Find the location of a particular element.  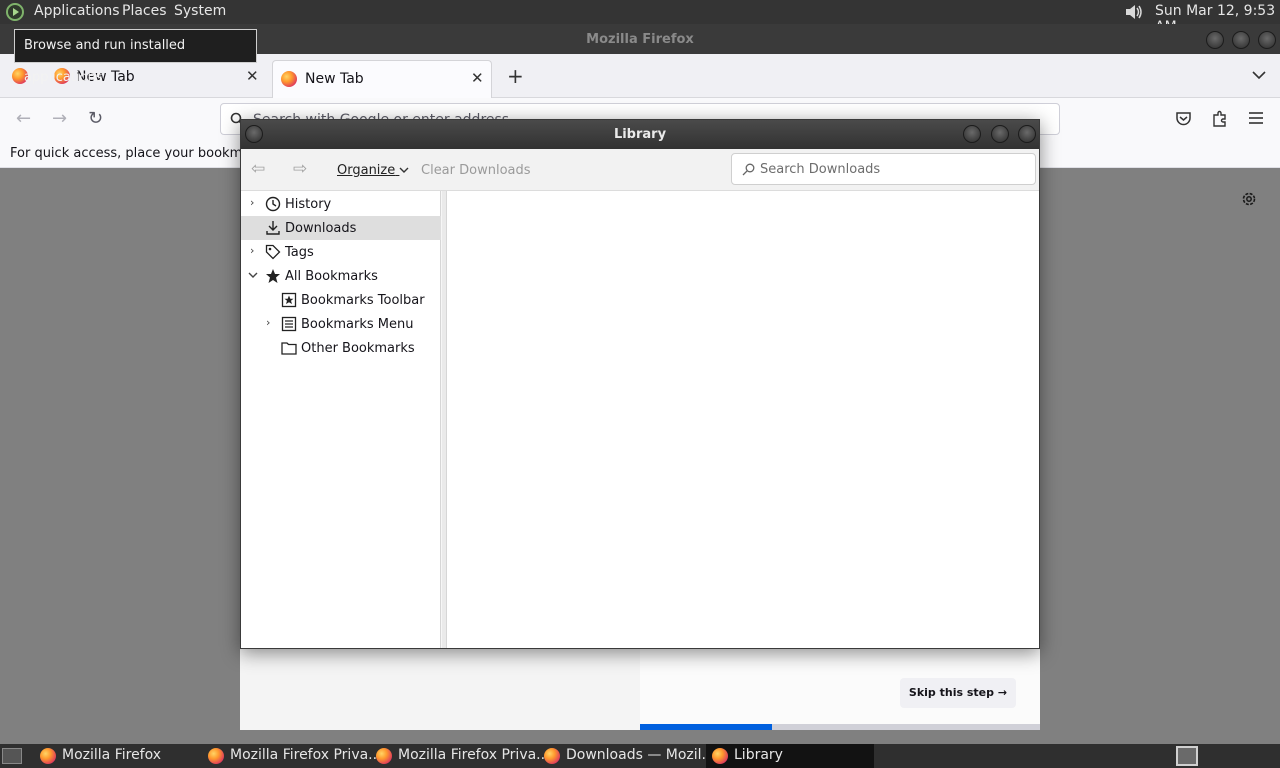

tree-item-downloads: Downloads is located at coordinates (341, 228).